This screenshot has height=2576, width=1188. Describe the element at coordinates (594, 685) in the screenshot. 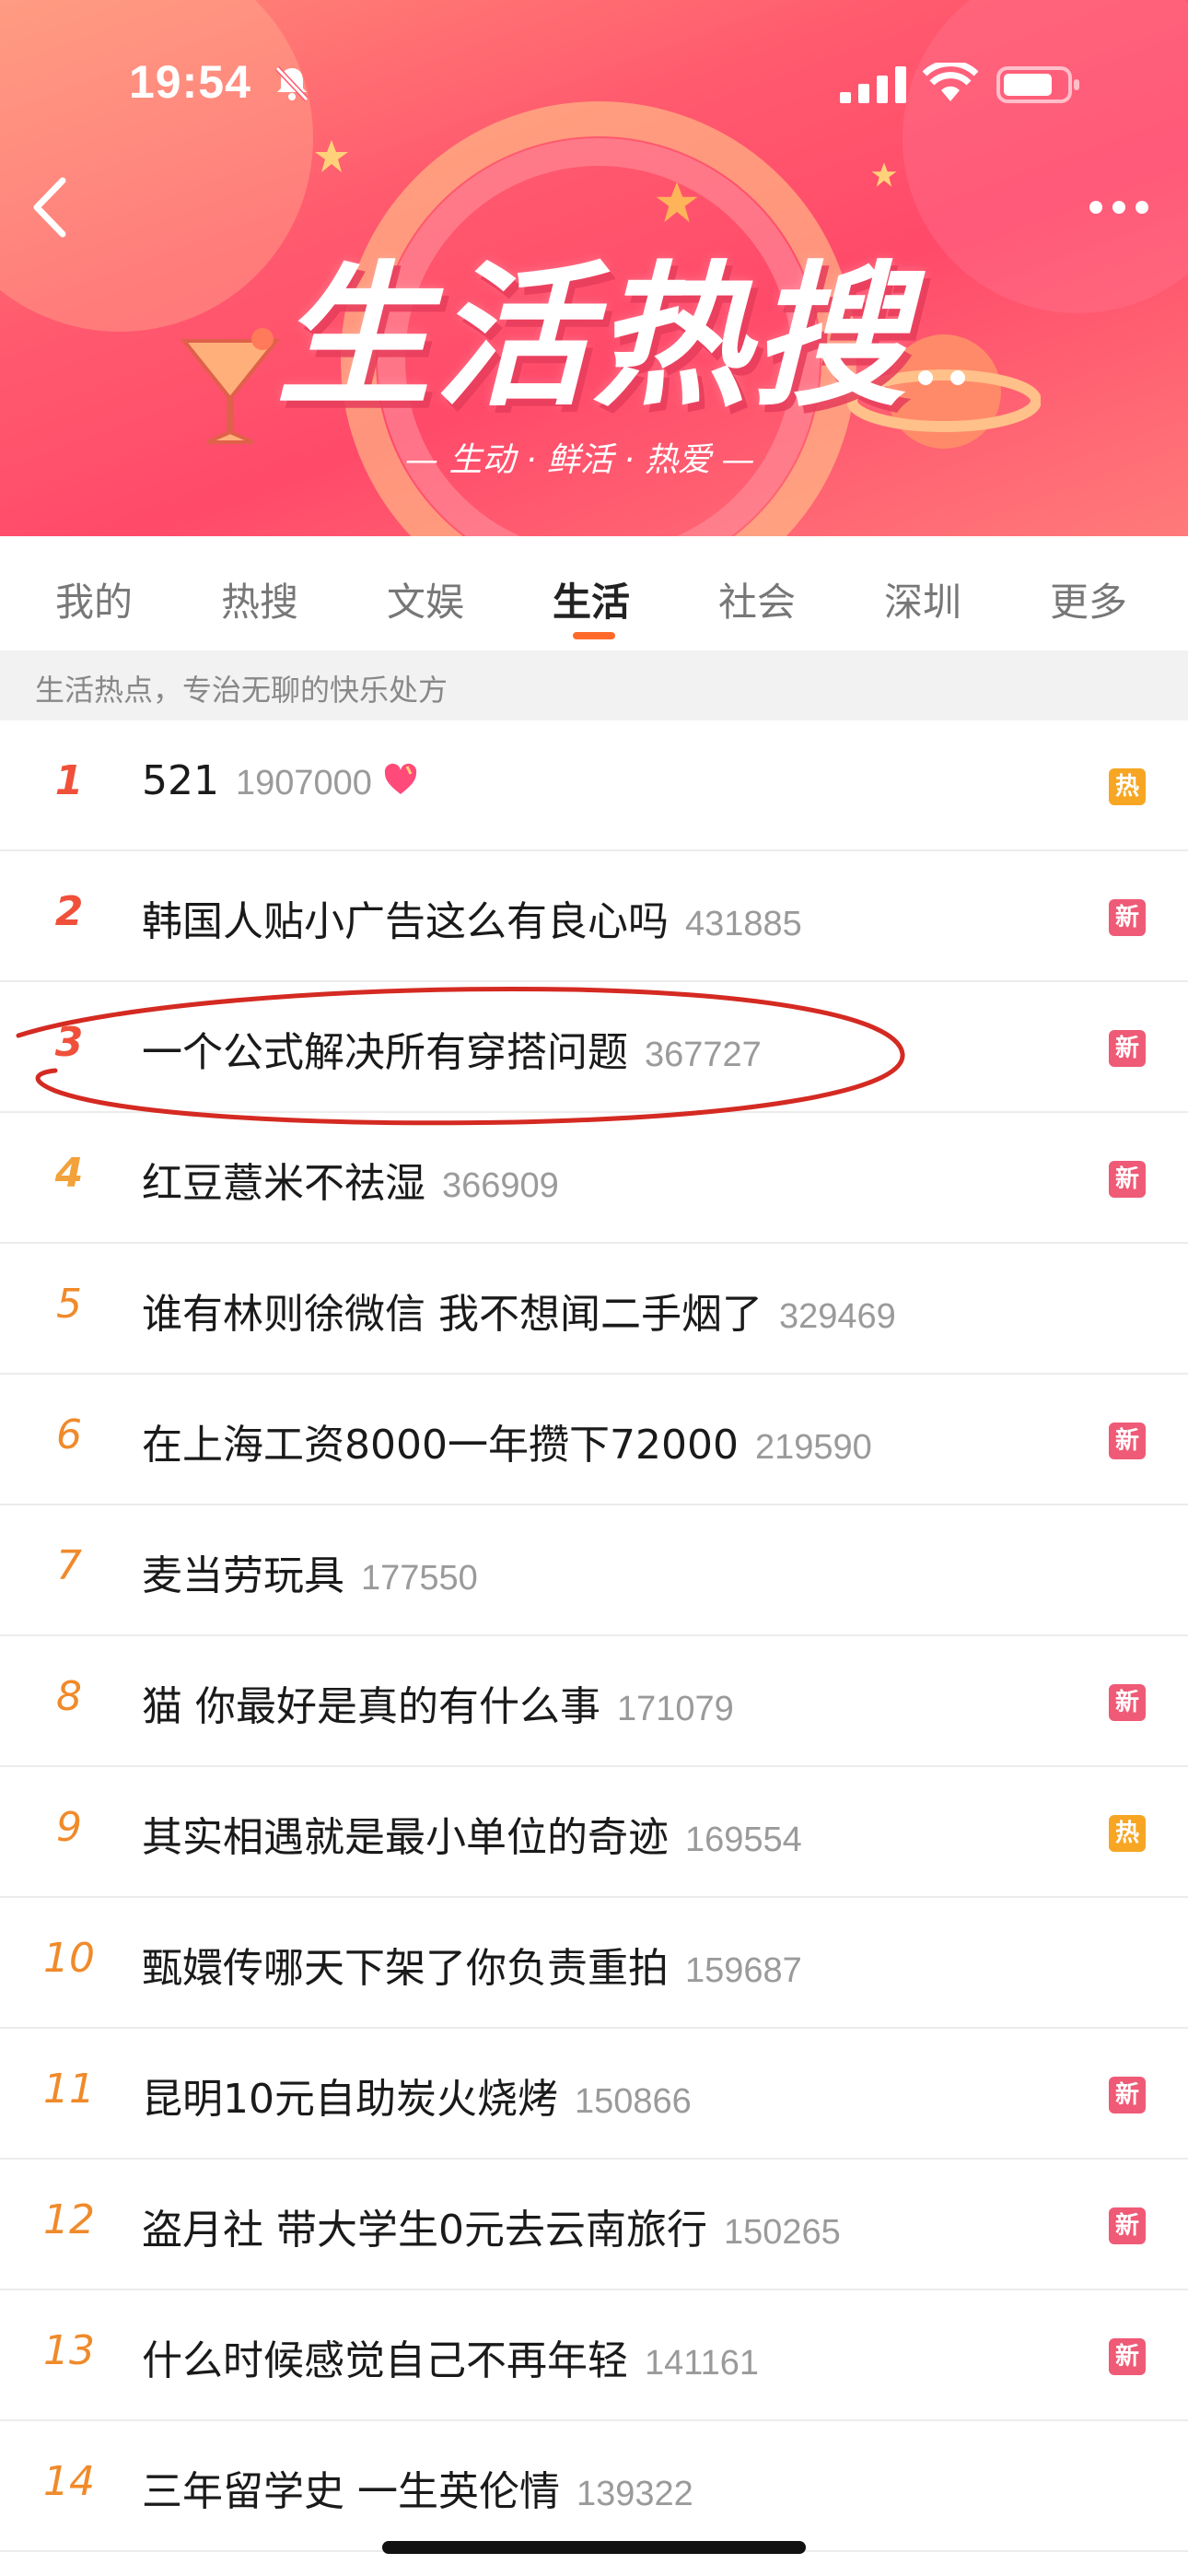

I see `section-hint: 生活热点，专治无聊的快乐处方` at that location.